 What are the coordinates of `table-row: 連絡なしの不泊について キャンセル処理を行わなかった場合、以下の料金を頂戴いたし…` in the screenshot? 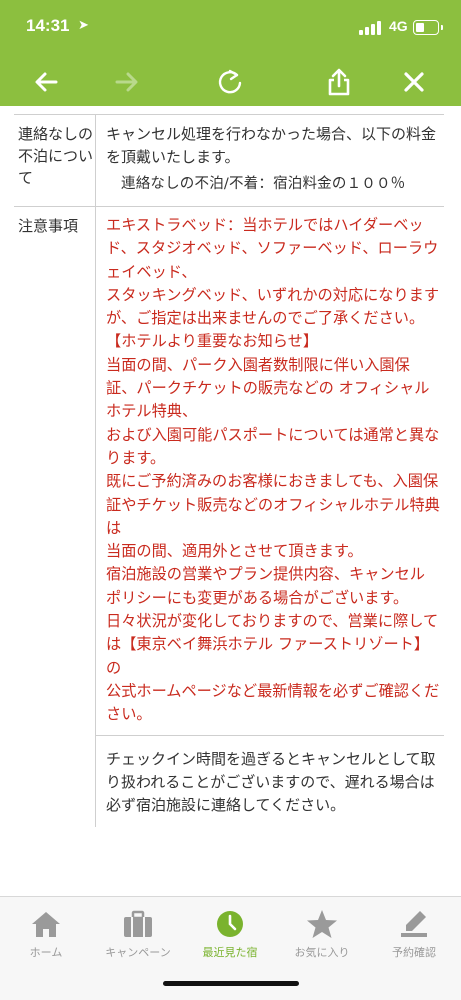 It's located at (229, 161).